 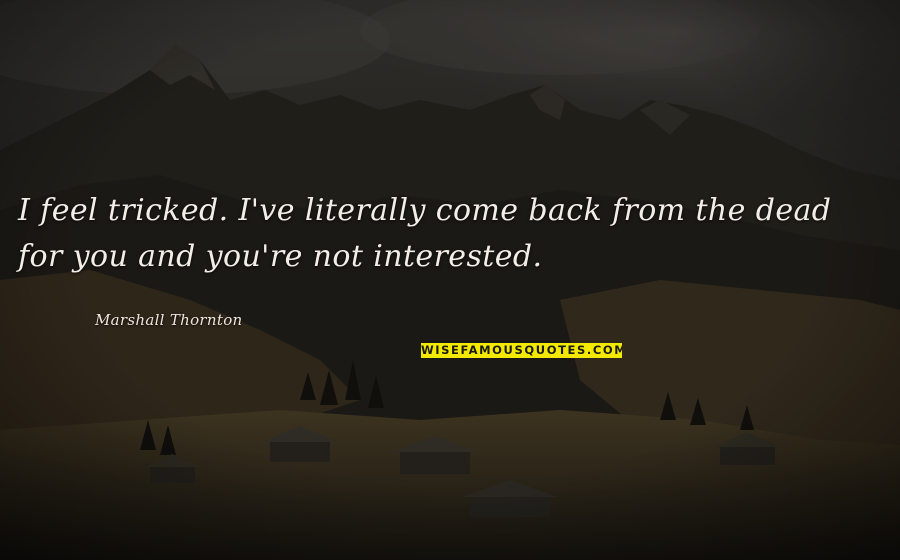 I want to click on quote-line-2: for you and you're not interested., so click(x=280, y=256).